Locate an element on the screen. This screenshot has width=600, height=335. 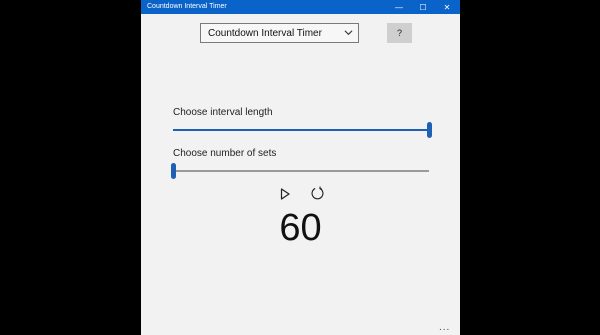
interval-length-thumb is located at coordinates (429, 130).